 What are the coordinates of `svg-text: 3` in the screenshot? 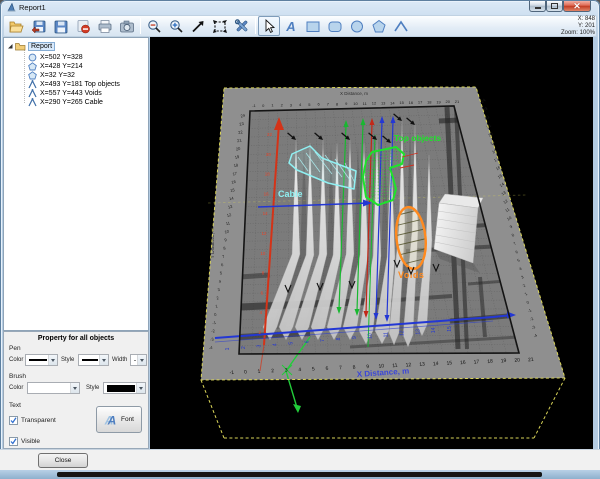 It's located at (260, 346).